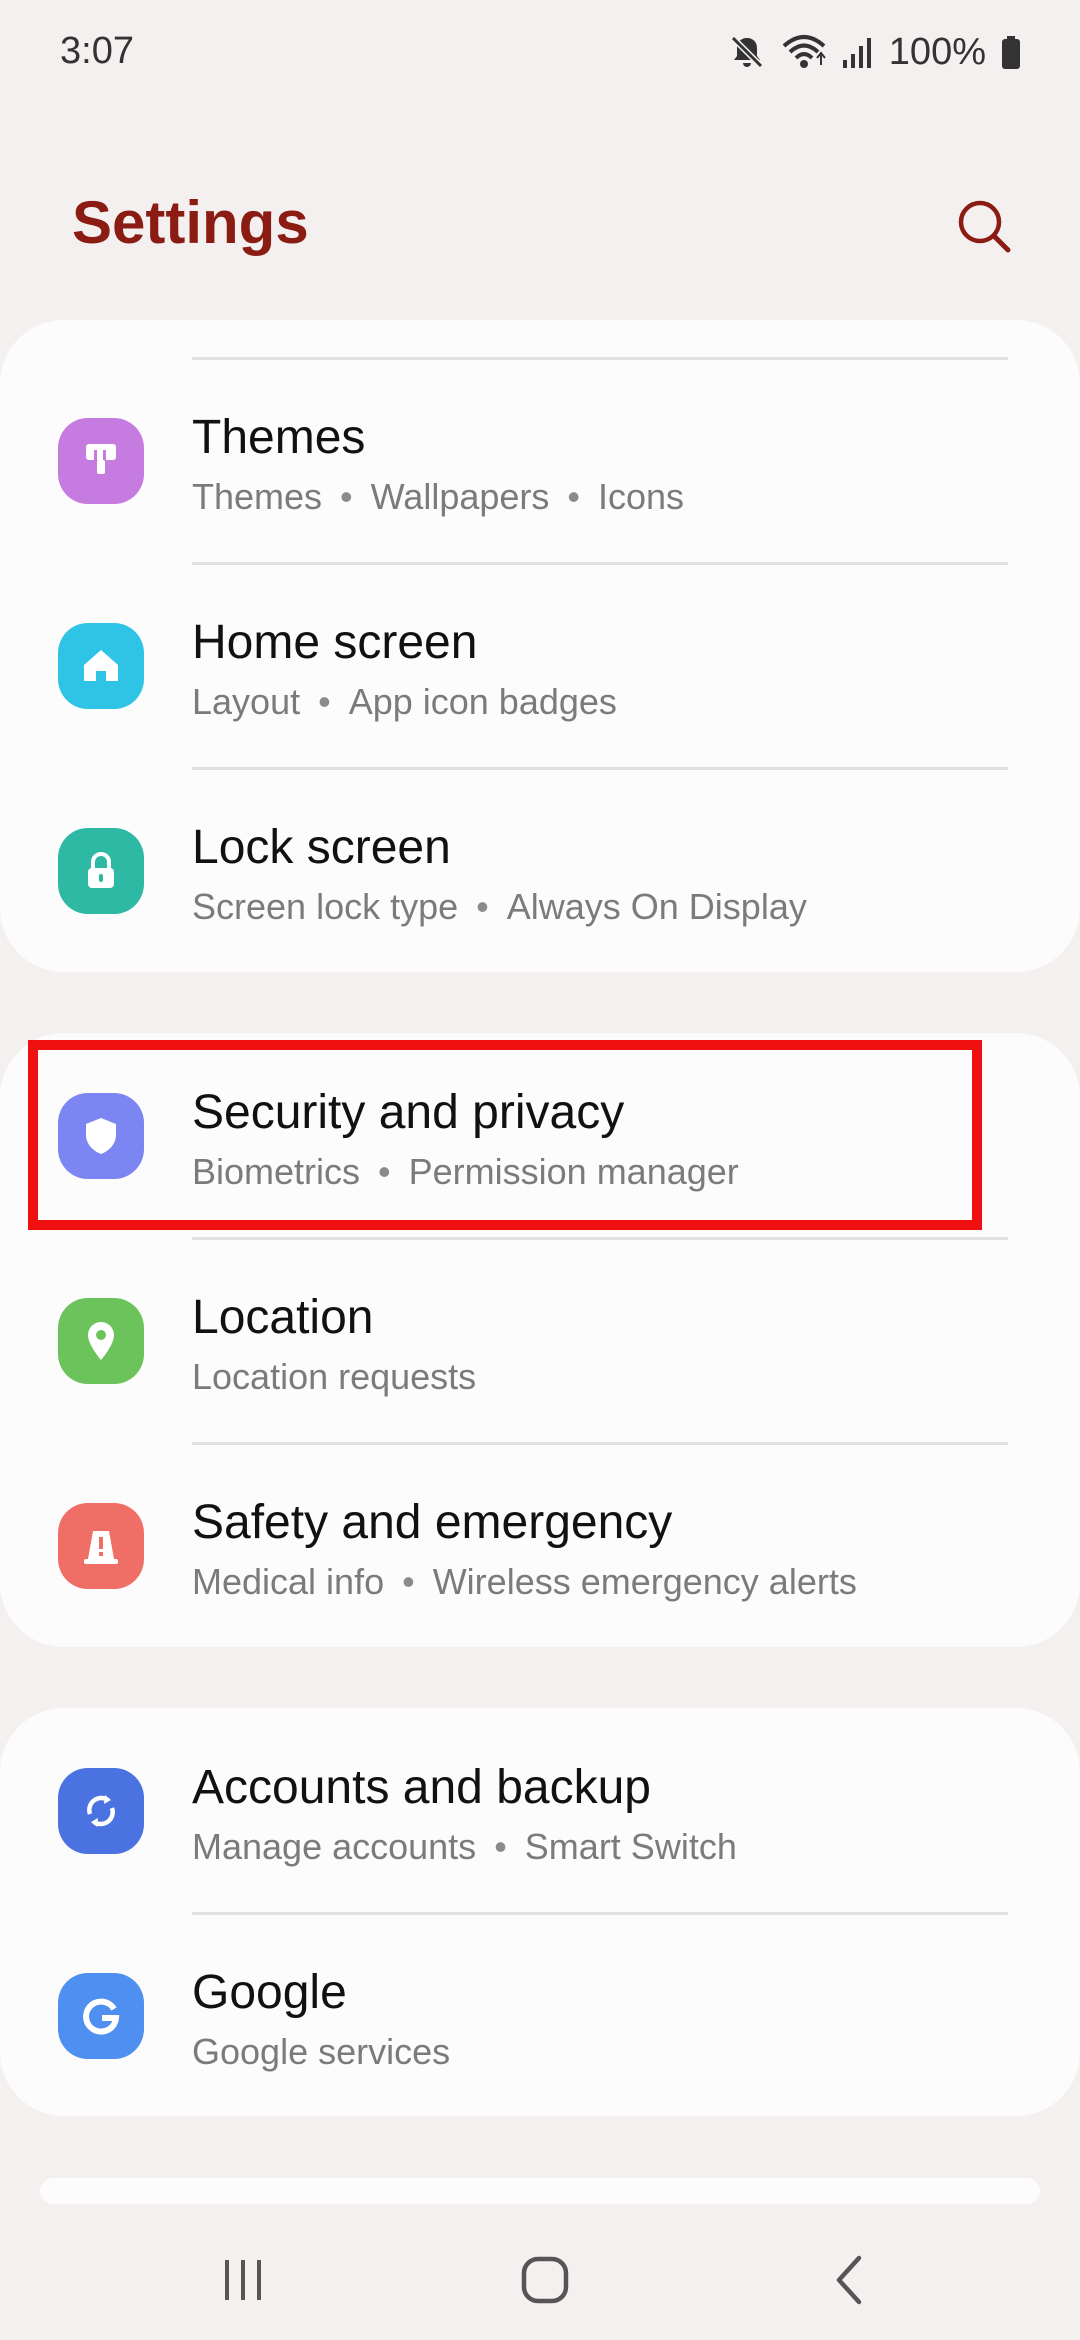 The height and width of the screenshot is (2340, 1080). What do you see at coordinates (438, 496) in the screenshot?
I see `item-subtitle: Themes • Wallpapers • Icons` at bounding box center [438, 496].